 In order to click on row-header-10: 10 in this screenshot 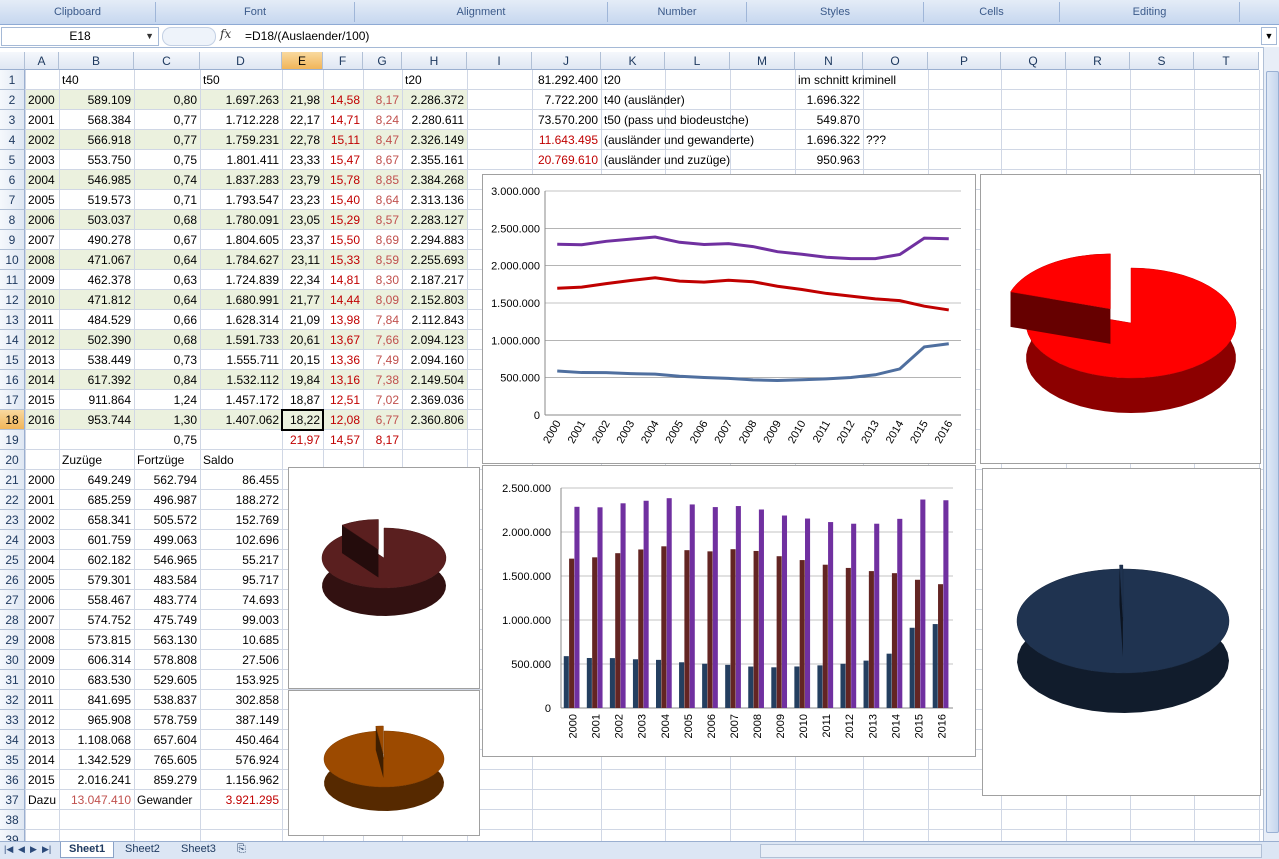, I will do `click(12, 260)`.